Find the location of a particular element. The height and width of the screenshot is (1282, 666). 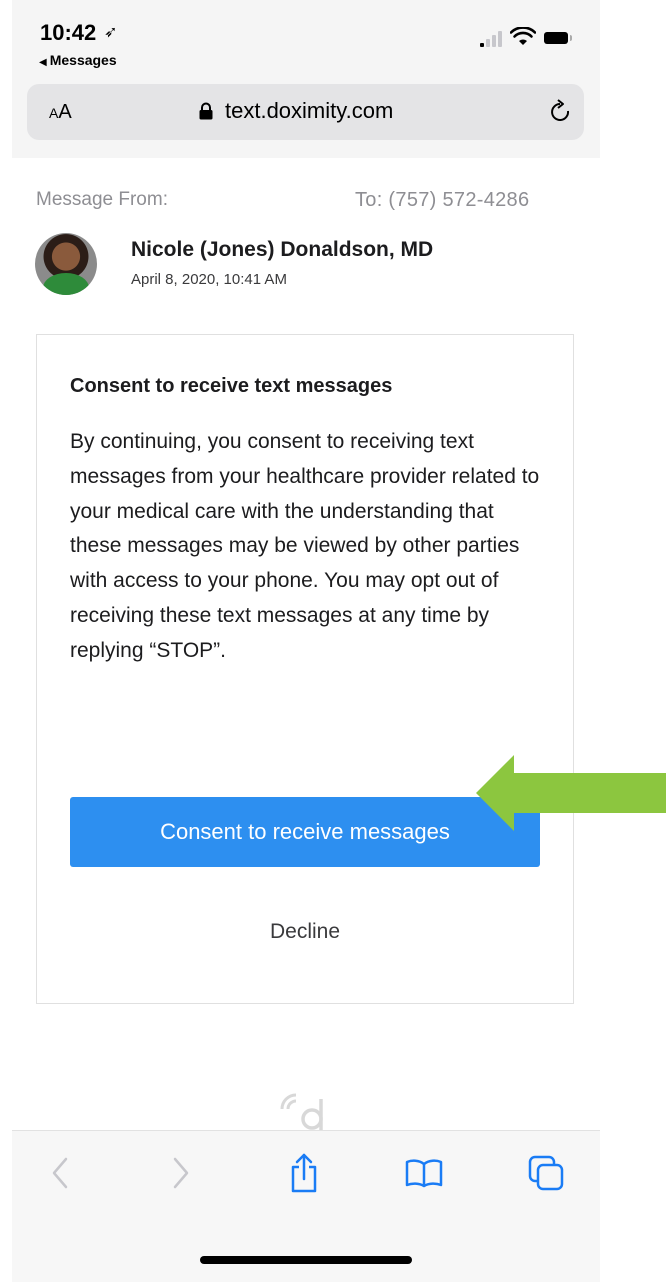

forward-icon is located at coordinates (181, 1173).